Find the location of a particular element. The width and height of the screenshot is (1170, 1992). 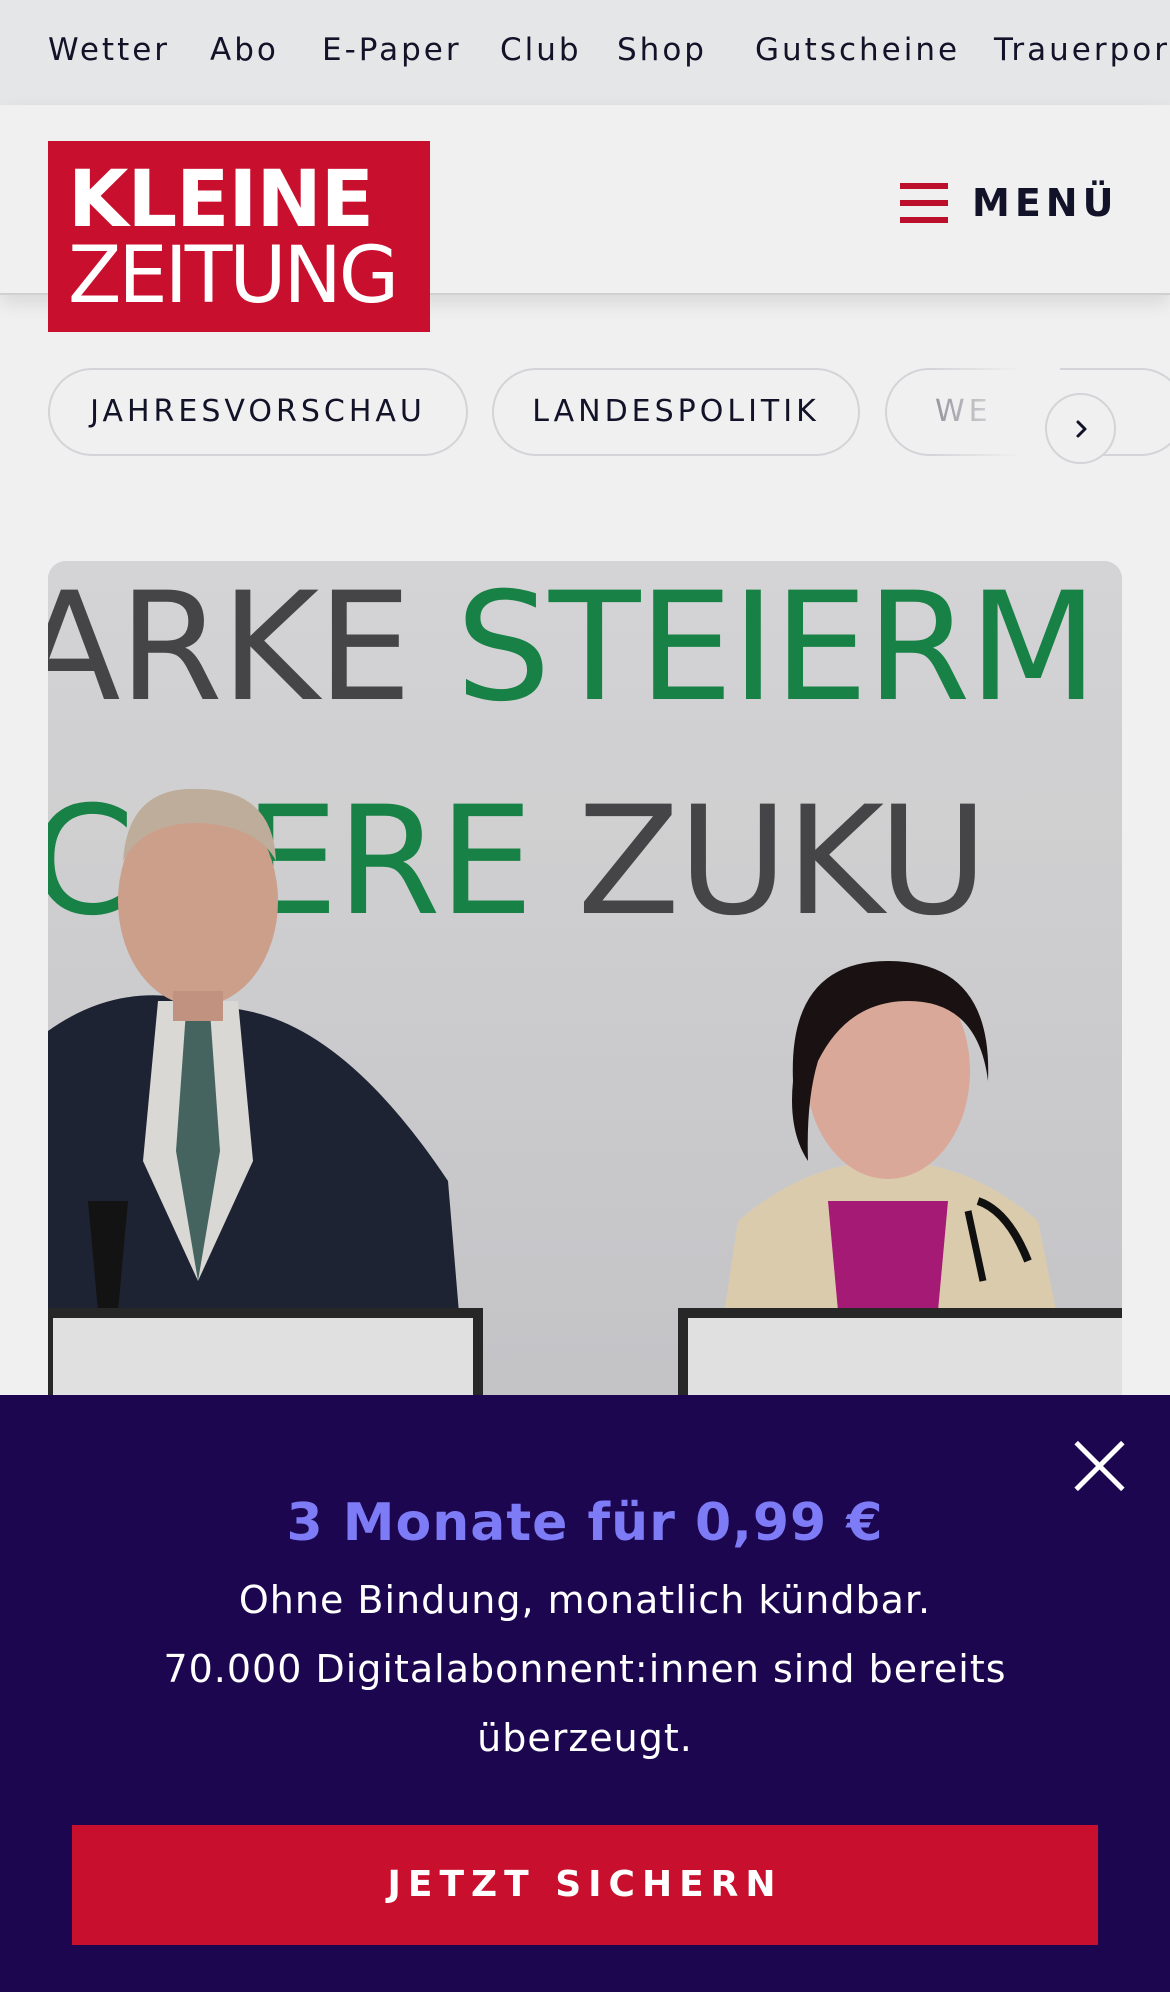

svg-text: ARKE STEIERM is located at coordinates (572, 648).